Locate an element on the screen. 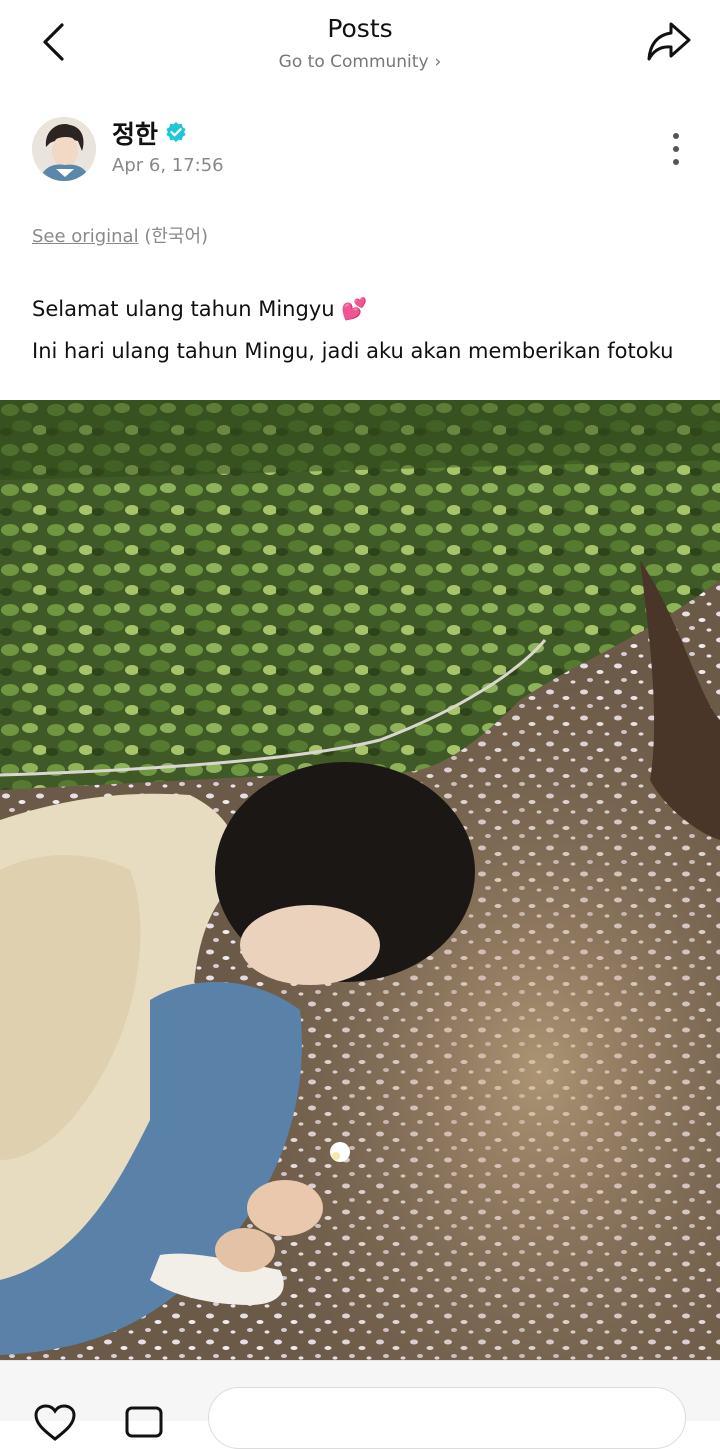 The image size is (720, 1449). comment-icon is located at coordinates (144, 1422).